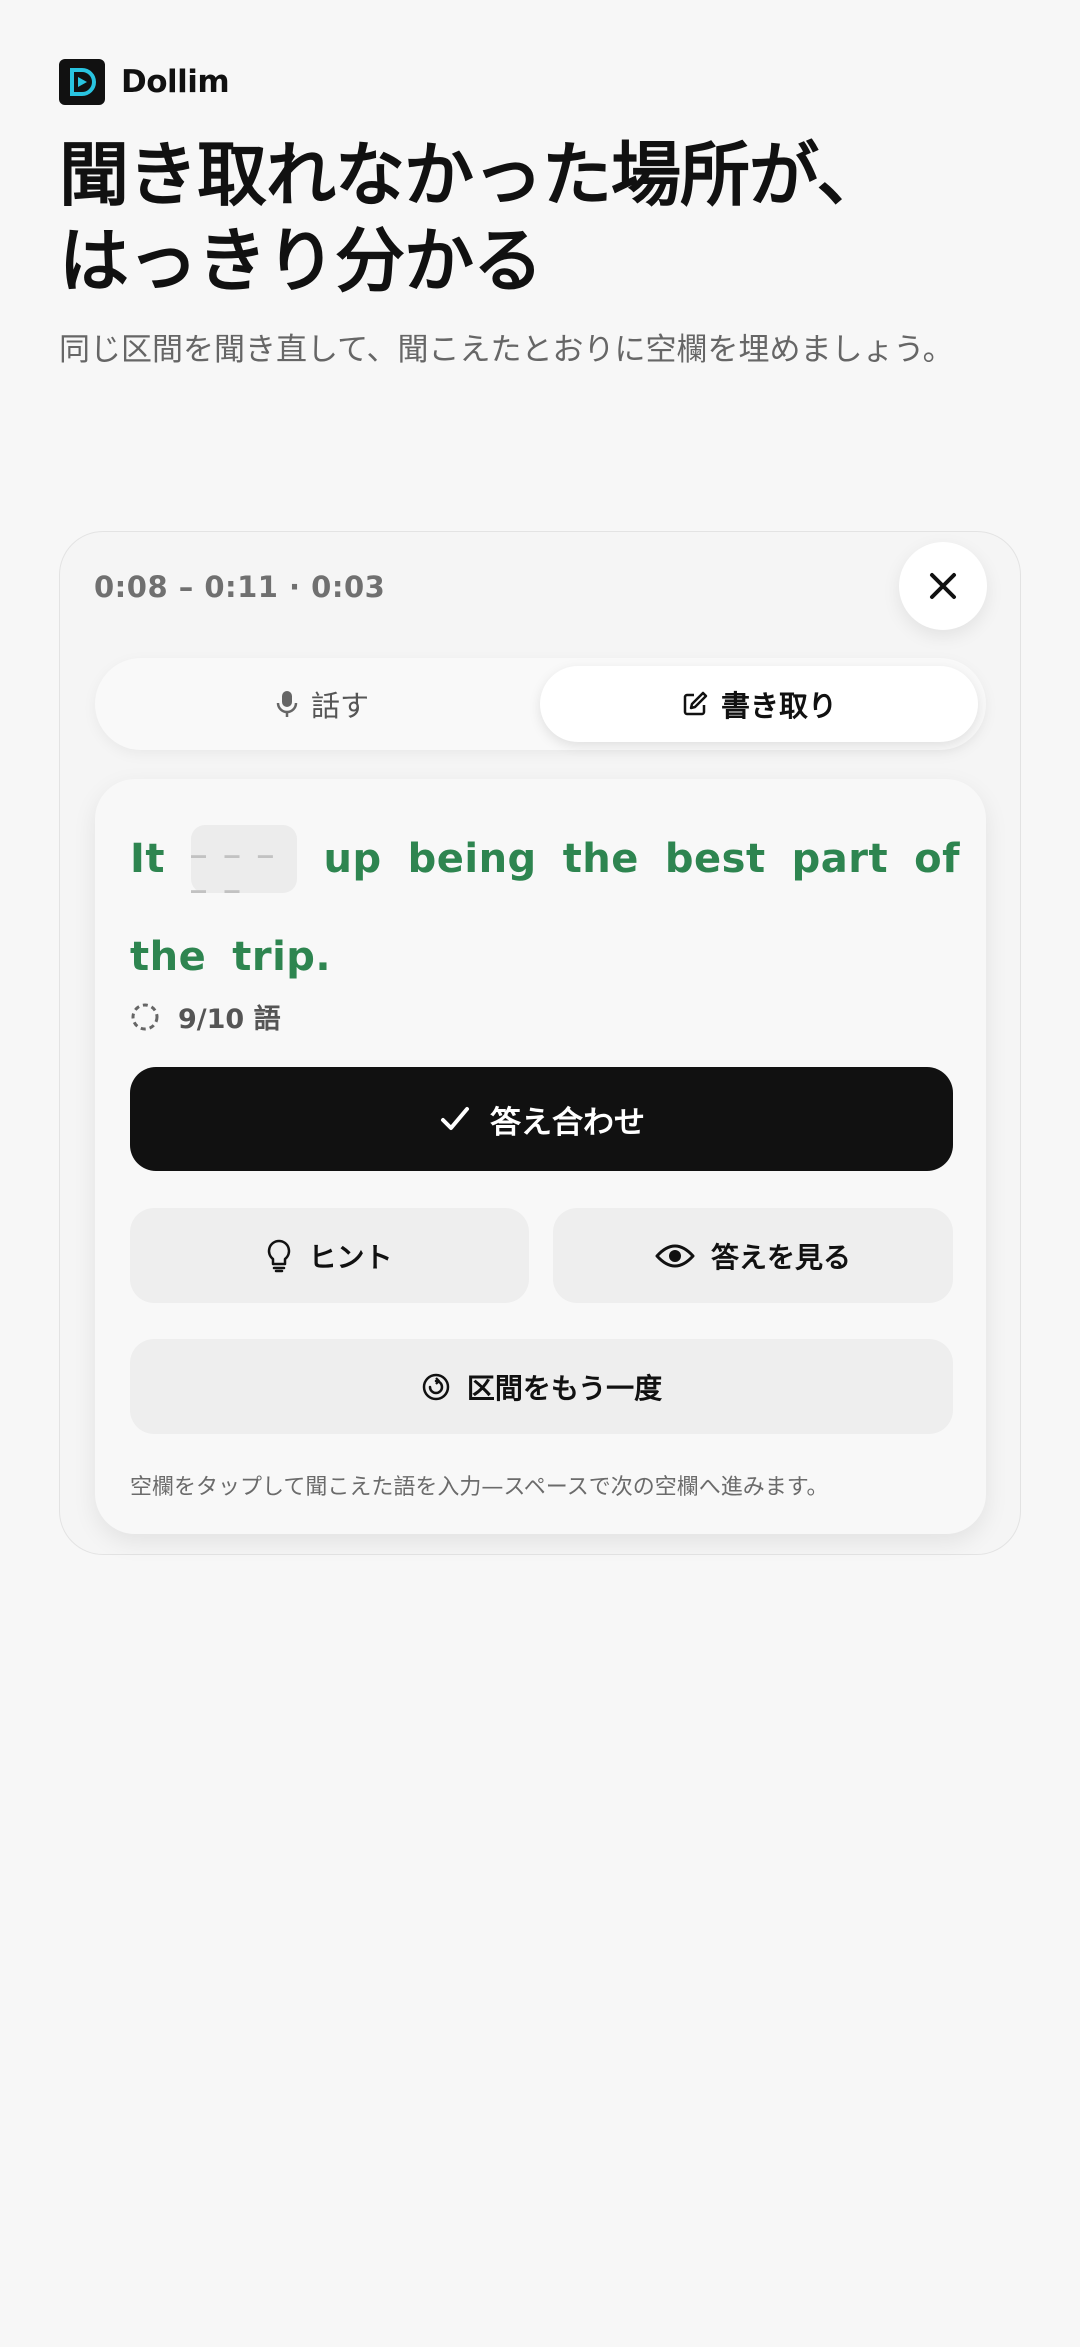  Describe the element at coordinates (545, 859) in the screenshot. I see `sentence-line-1: It _ _ _ _ _ up being the best part of` at that location.